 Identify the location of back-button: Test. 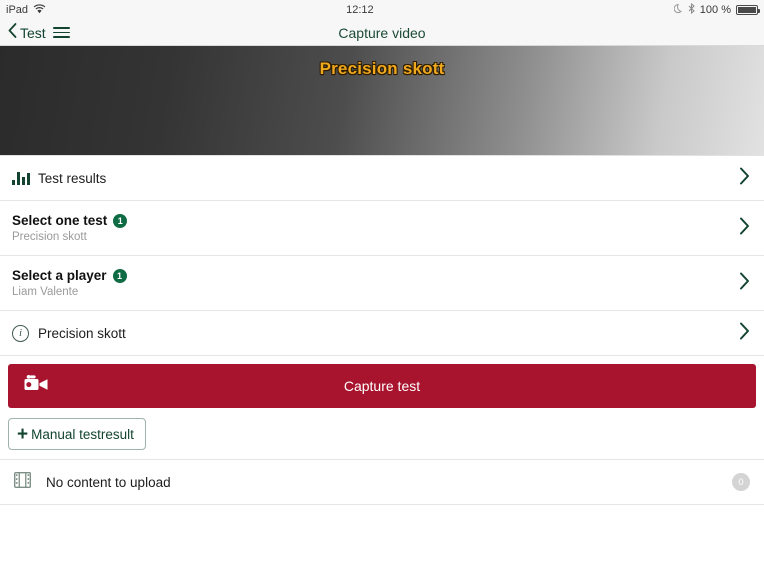
(27, 32).